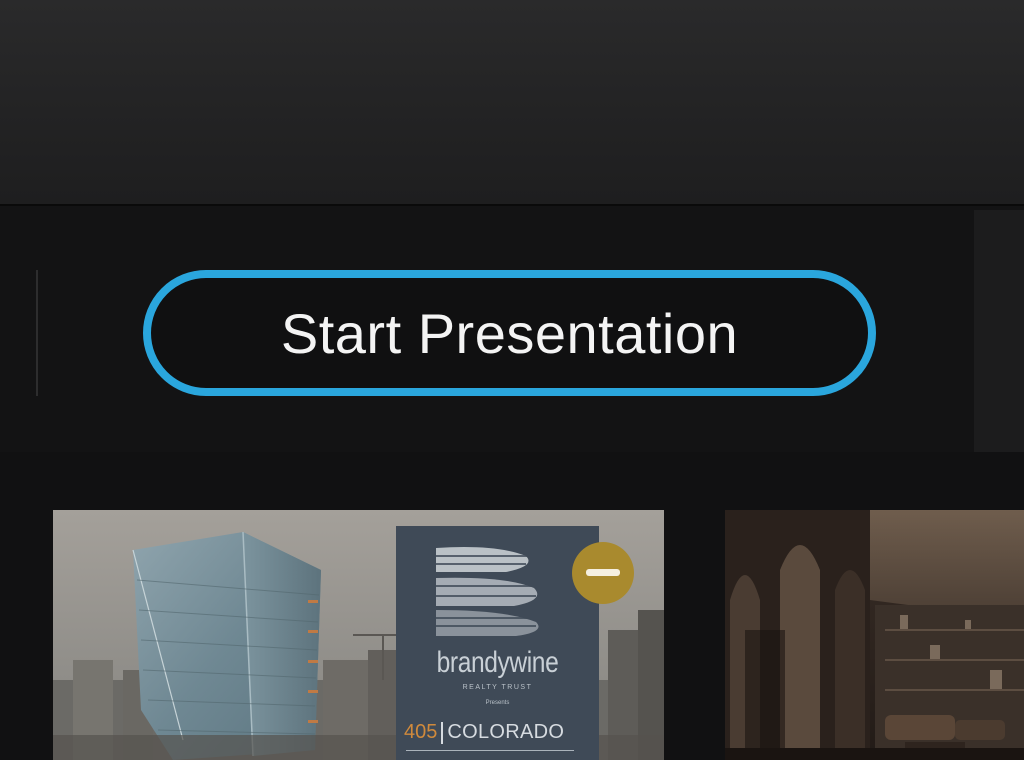 The width and height of the screenshot is (1024, 760). Describe the element at coordinates (487, 591) in the screenshot. I see `brand-logo-mark` at that location.